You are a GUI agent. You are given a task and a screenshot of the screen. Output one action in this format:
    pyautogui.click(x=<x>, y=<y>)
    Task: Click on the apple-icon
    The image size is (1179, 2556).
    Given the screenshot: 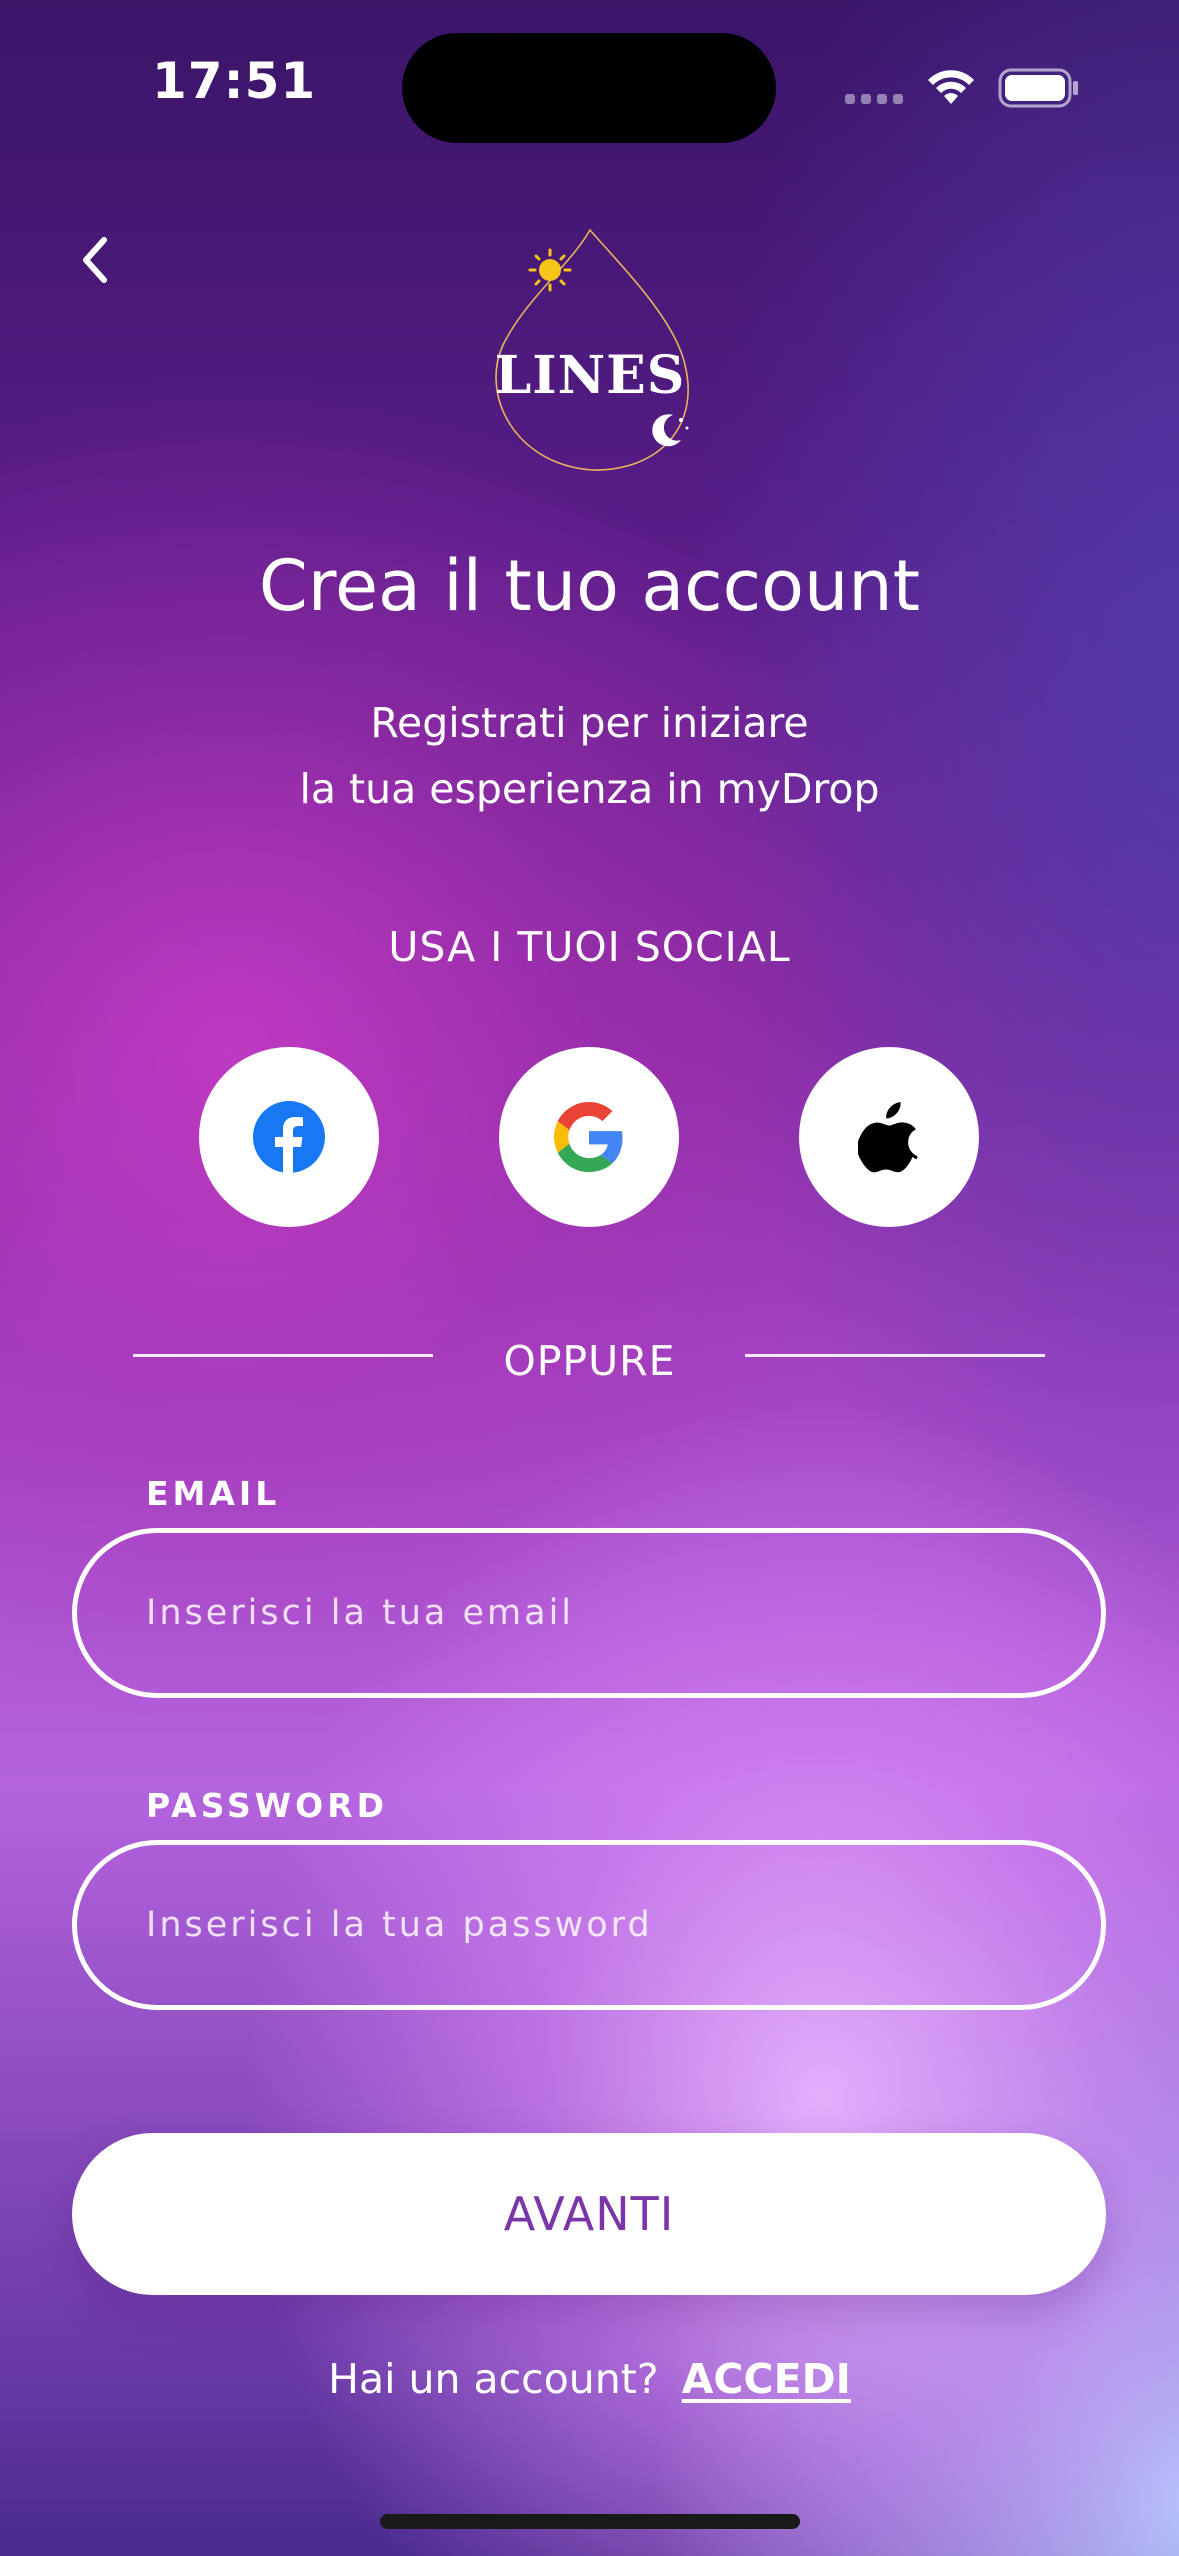 What is the action you would take?
    pyautogui.click(x=888, y=1137)
    